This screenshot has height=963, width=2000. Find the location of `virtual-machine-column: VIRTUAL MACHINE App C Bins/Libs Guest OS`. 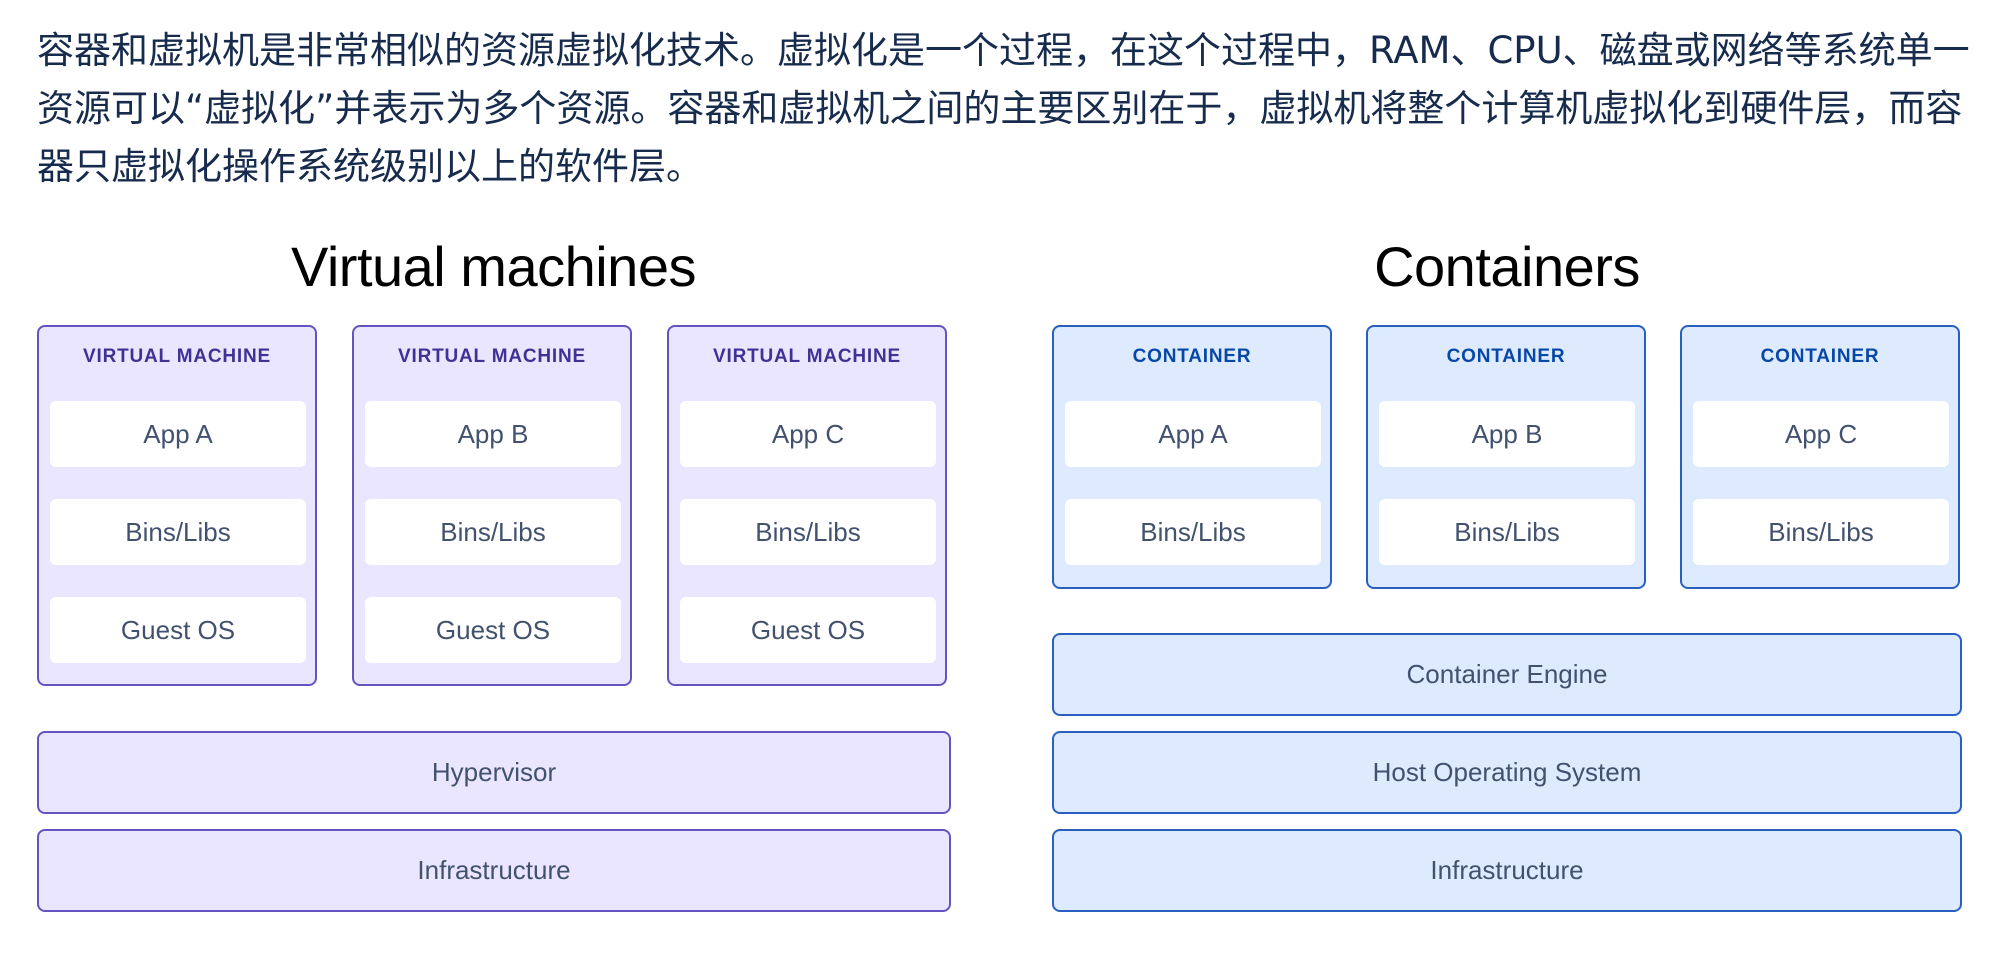

virtual-machine-column: VIRTUAL MACHINE App C Bins/Libs Guest OS is located at coordinates (807, 505).